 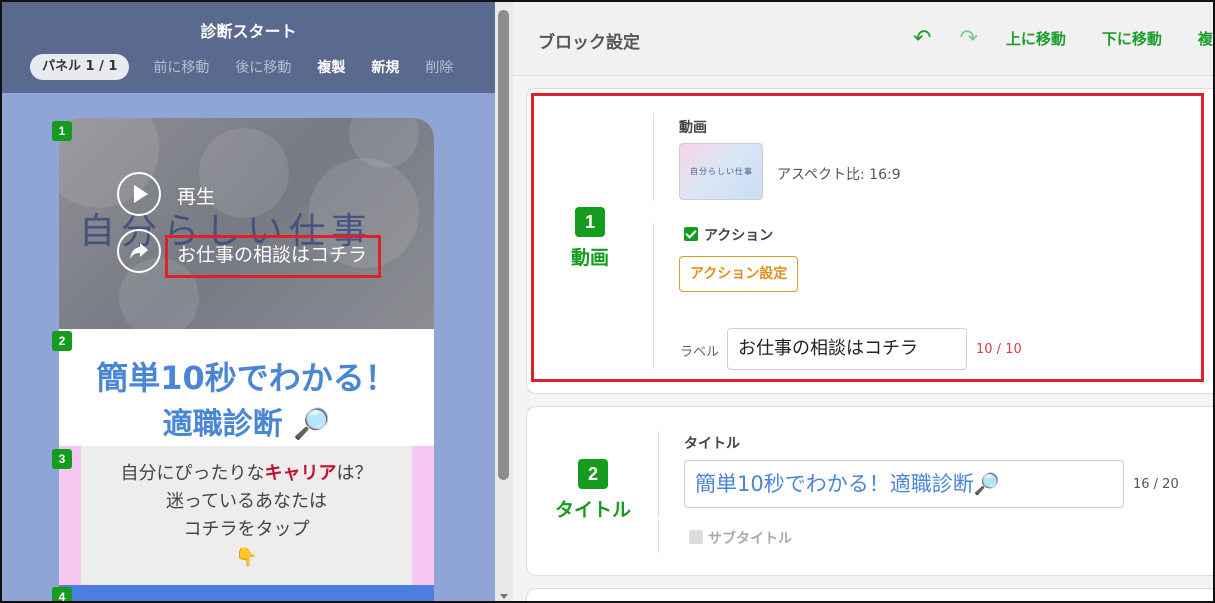 I want to click on subtitle-checkbox, so click(x=696, y=537).